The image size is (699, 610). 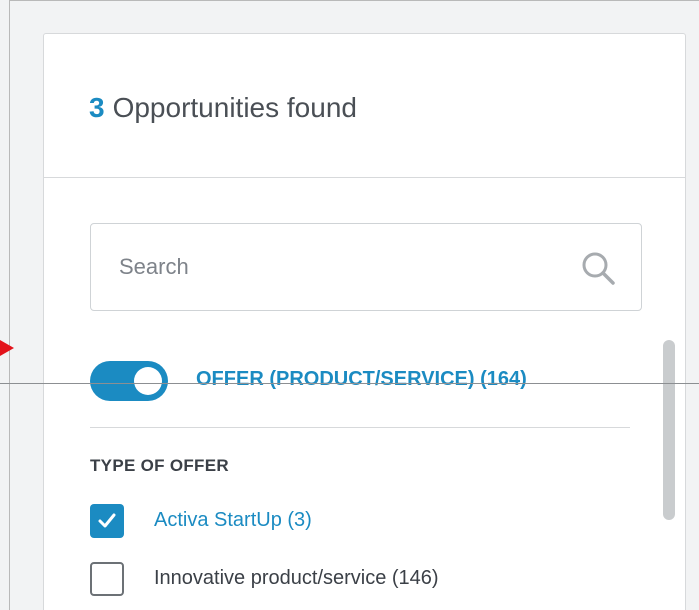 I want to click on check-icon, so click(x=107, y=520).